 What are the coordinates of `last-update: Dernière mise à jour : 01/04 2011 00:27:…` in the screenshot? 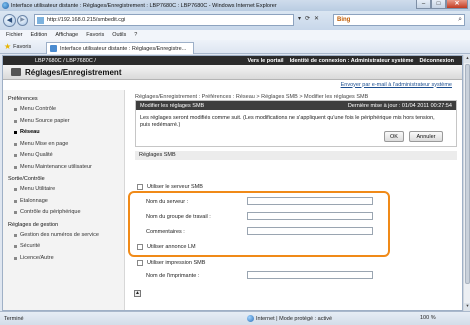 It's located at (399, 105).